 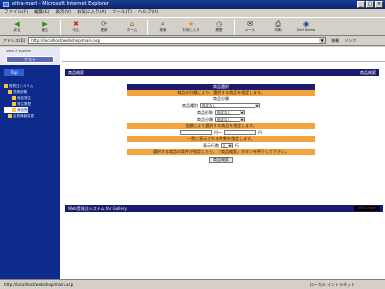 What do you see at coordinates (379, 4) in the screenshot?
I see `close-button: ×` at bounding box center [379, 4].